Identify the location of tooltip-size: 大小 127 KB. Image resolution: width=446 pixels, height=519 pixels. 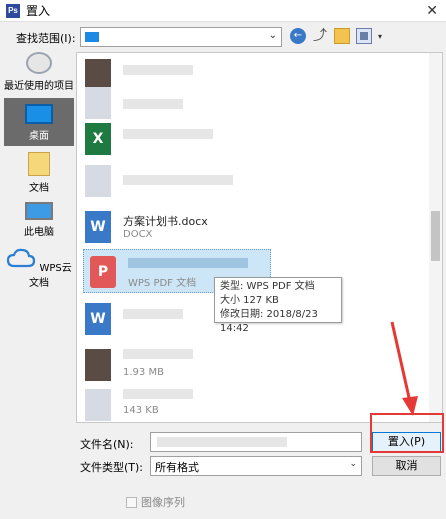
(249, 300).